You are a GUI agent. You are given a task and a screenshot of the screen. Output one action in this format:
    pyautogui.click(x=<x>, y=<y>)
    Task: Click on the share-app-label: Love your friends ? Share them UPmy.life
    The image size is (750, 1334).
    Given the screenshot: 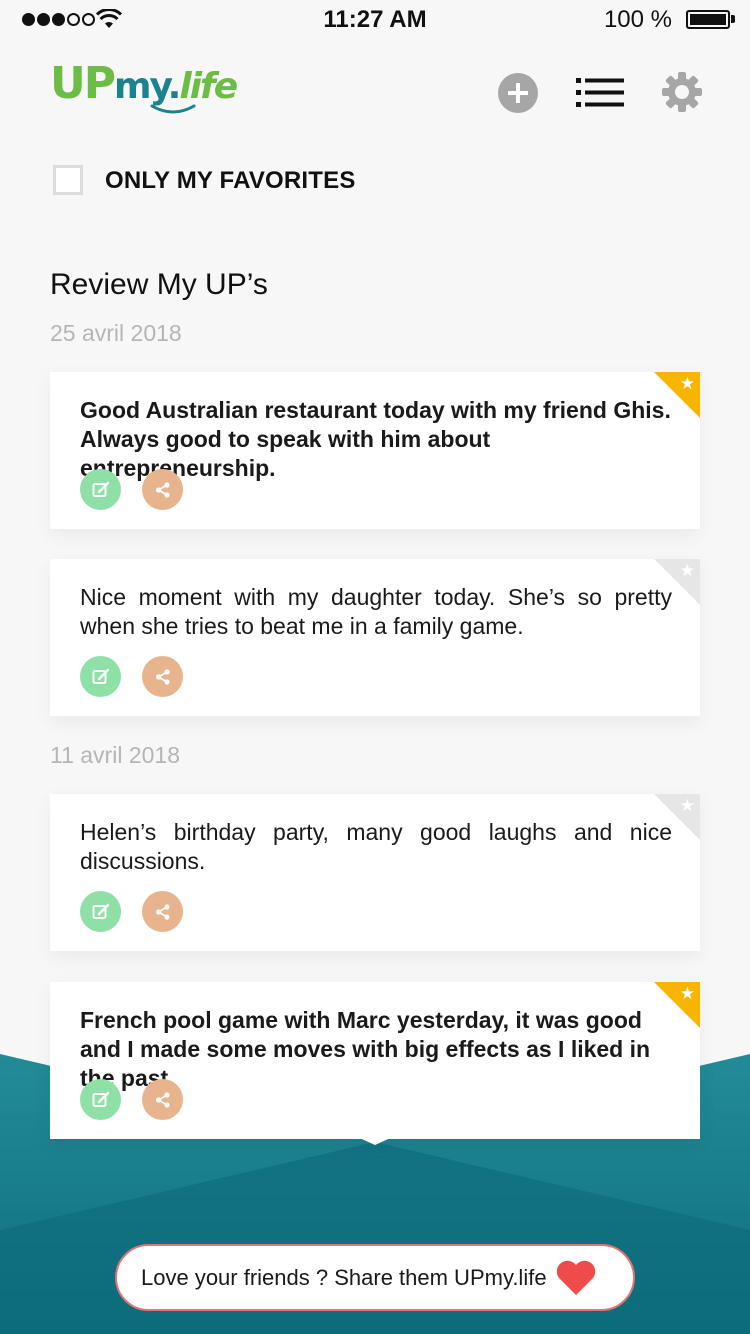 What is the action you would take?
    pyautogui.click(x=344, y=1277)
    